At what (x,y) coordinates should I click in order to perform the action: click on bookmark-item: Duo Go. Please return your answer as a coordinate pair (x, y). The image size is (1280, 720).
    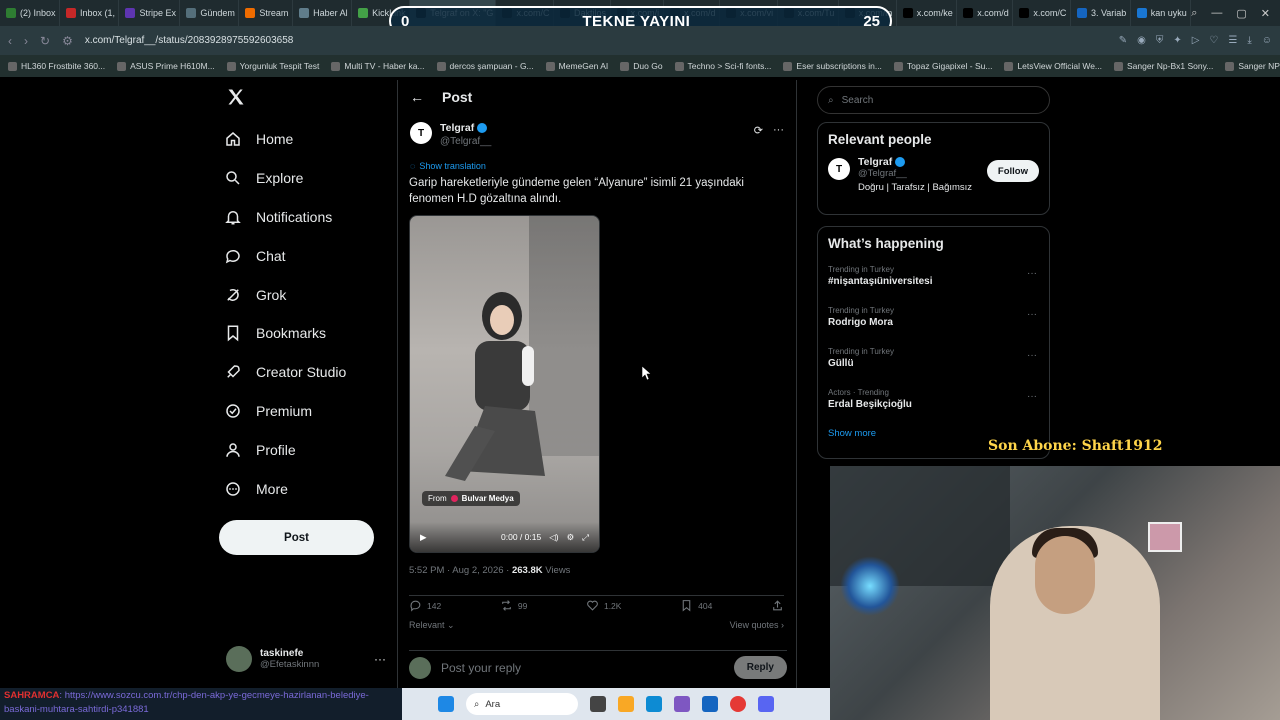
    Looking at the image, I should click on (641, 66).